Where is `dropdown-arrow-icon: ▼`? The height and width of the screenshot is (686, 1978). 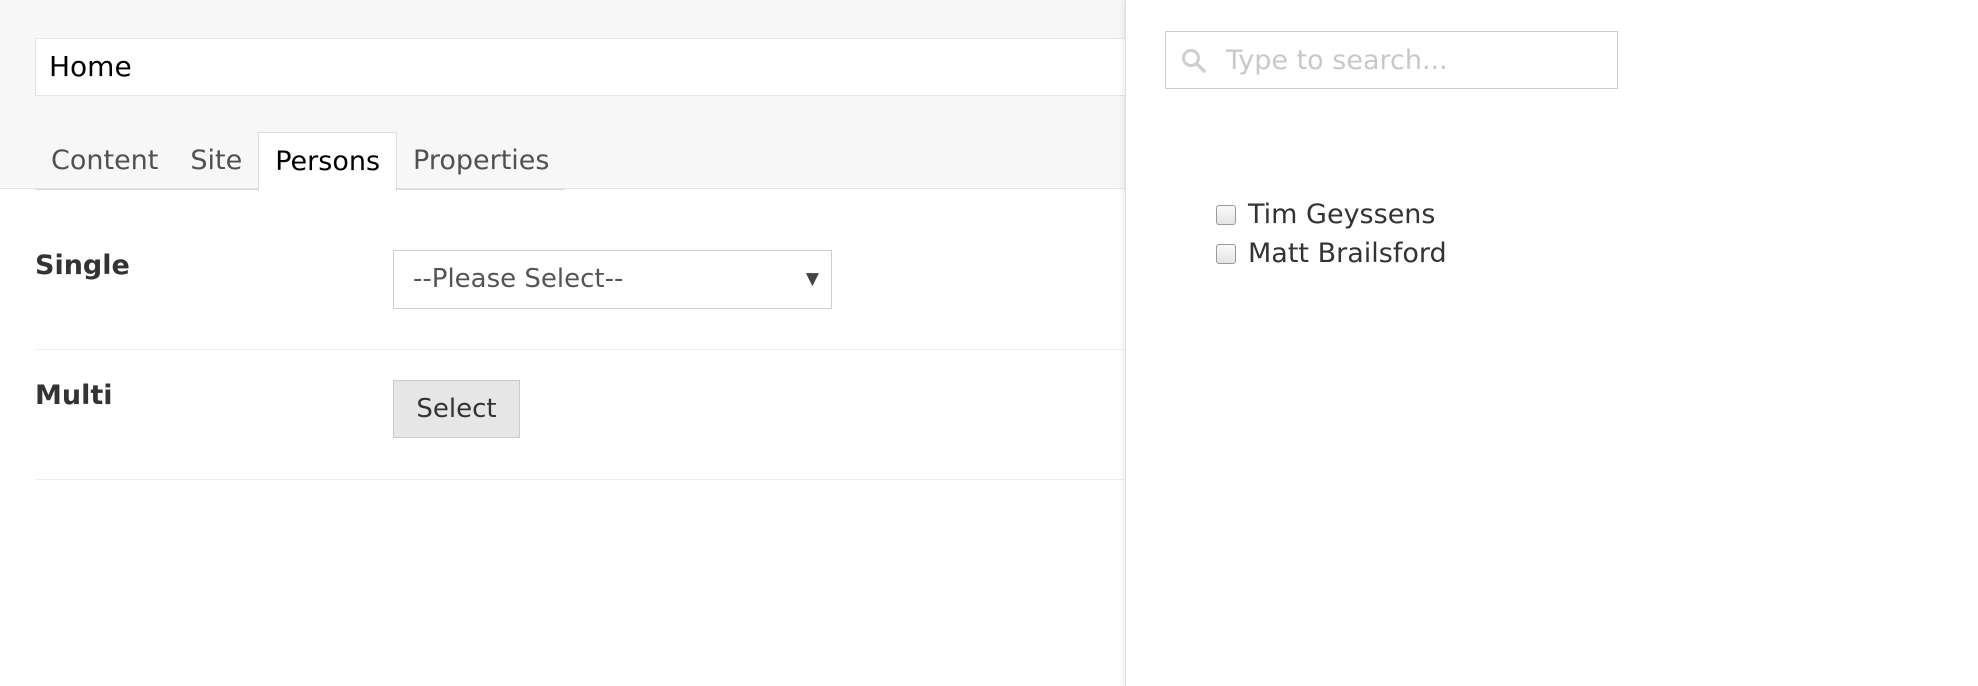
dropdown-arrow-icon: ▼ is located at coordinates (812, 279).